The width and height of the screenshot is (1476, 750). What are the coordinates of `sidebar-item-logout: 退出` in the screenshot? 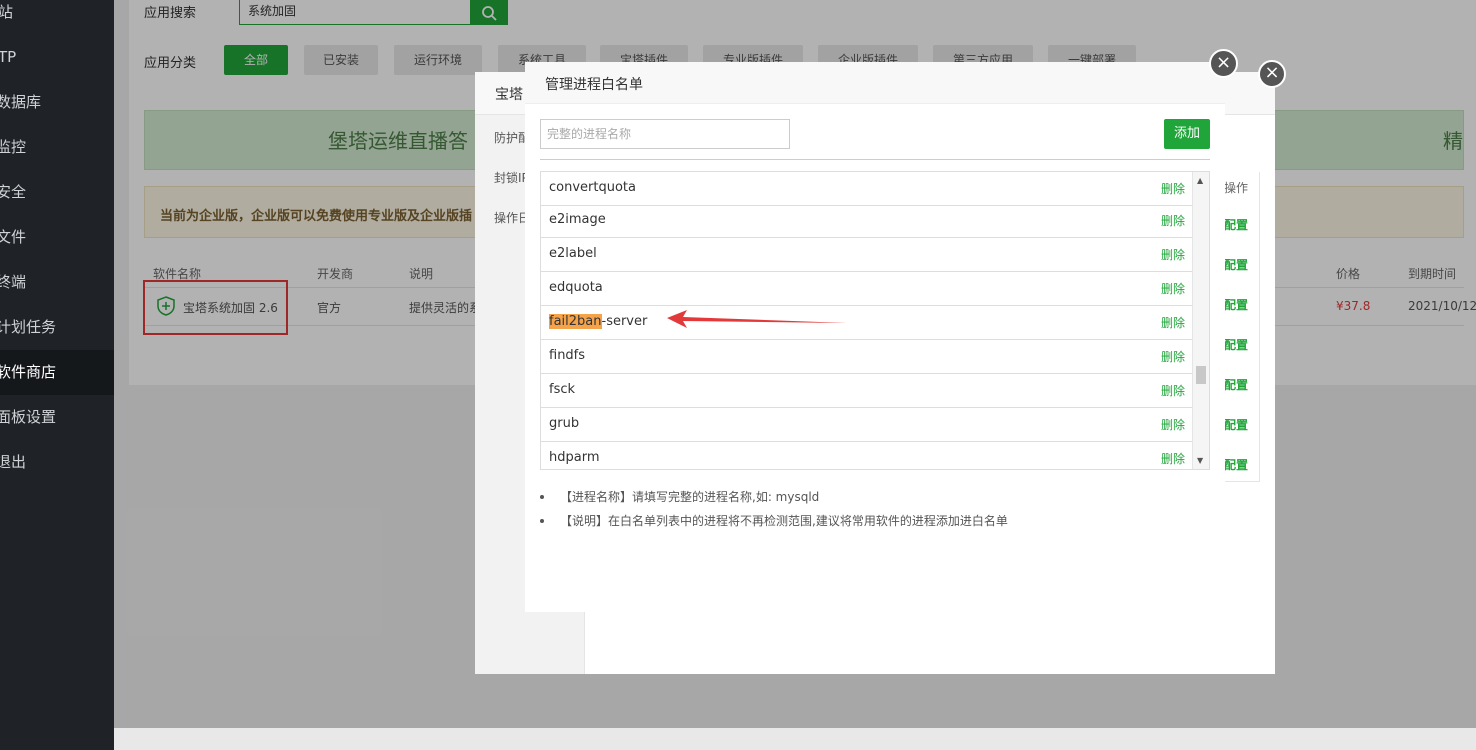 It's located at (55, 462).